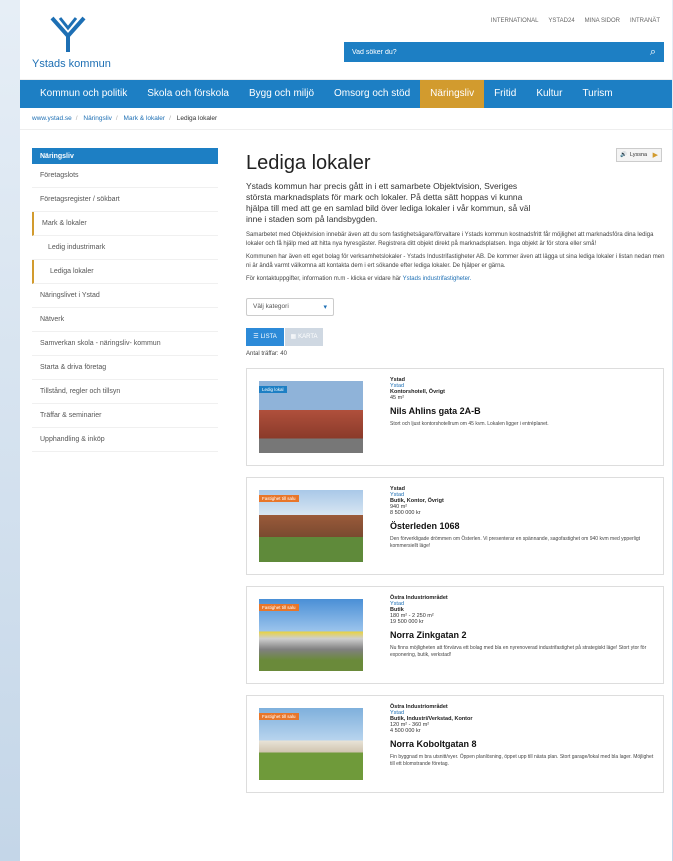  What do you see at coordinates (308, 163) in the screenshot?
I see `page-title: Lediga lokaler` at bounding box center [308, 163].